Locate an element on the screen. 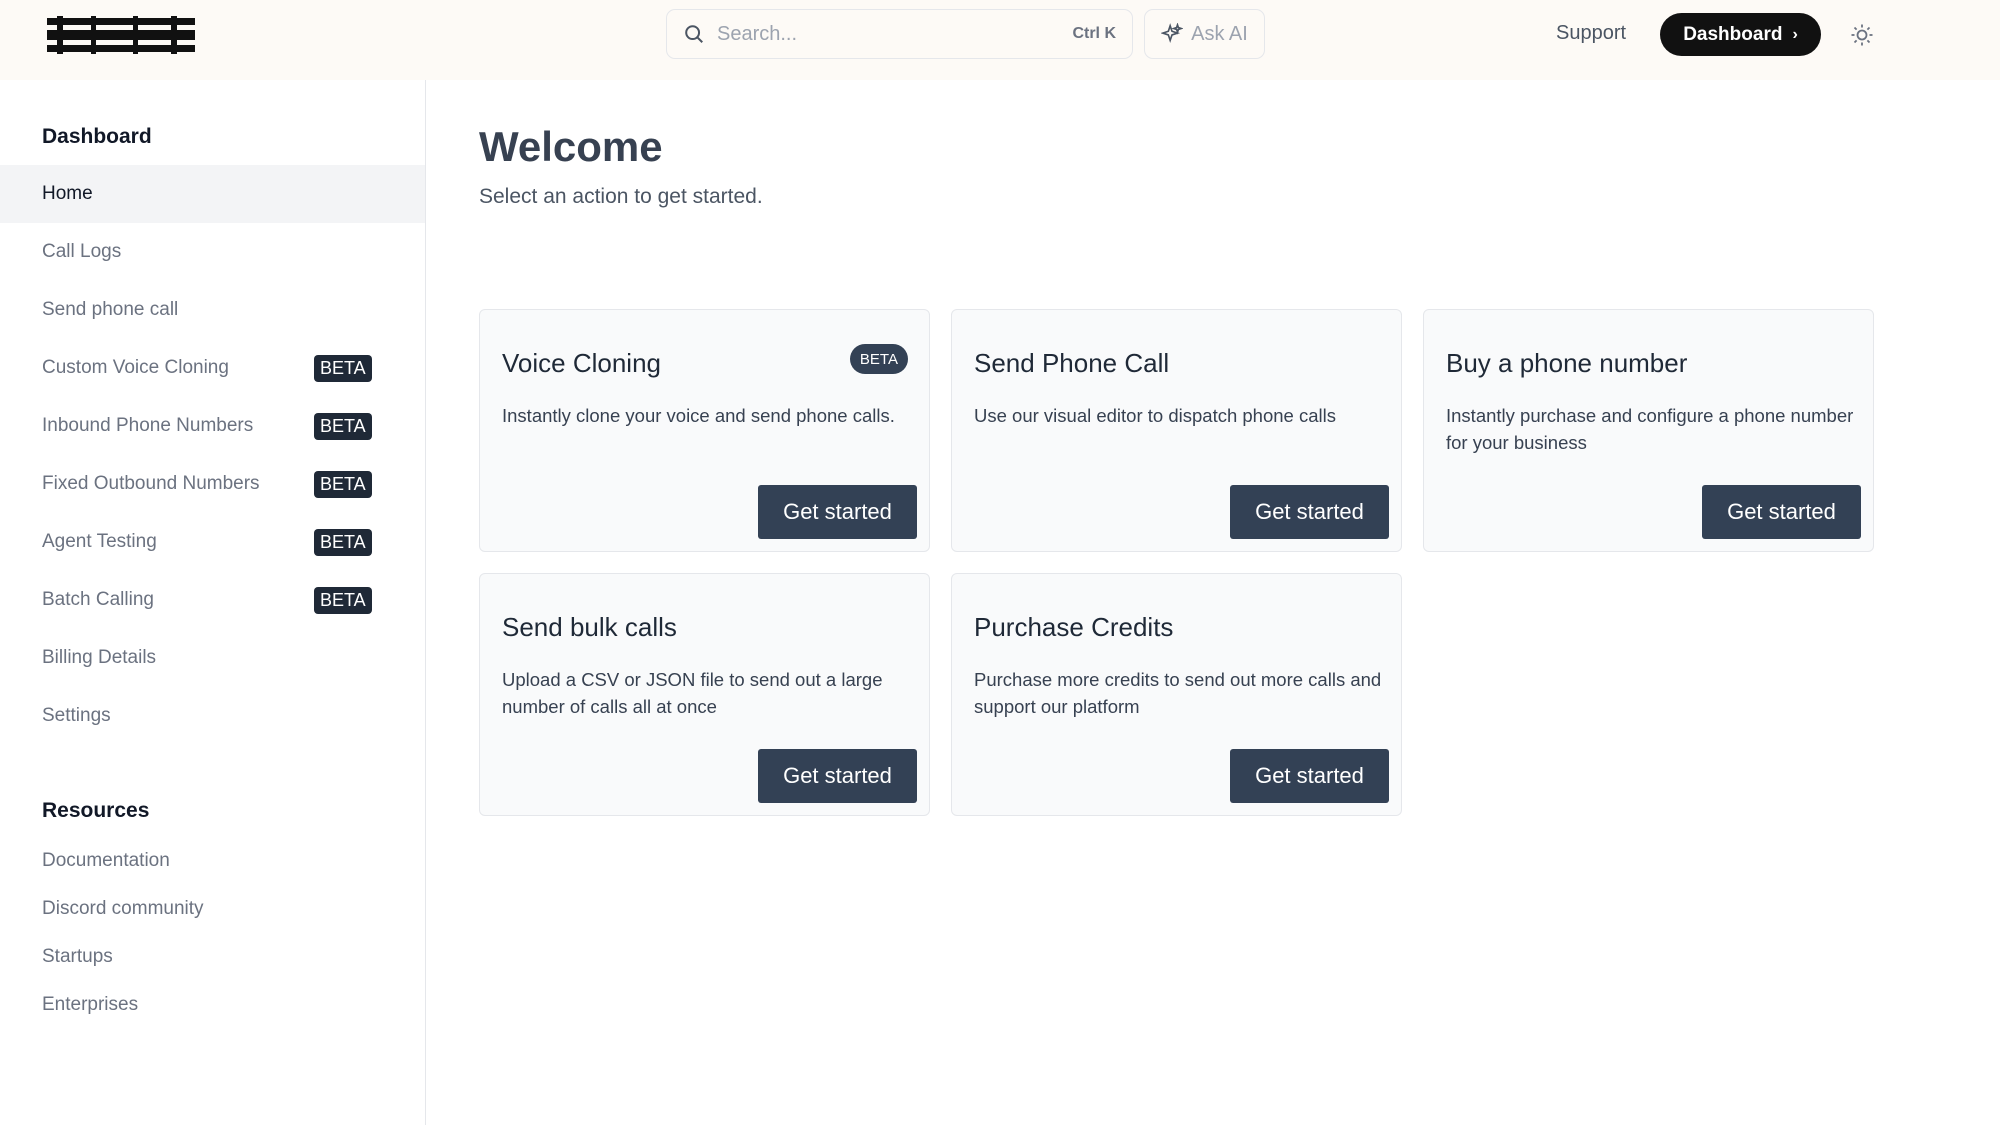 The width and height of the screenshot is (2000, 1125). sidebar-item-home: Home is located at coordinates (212, 194).